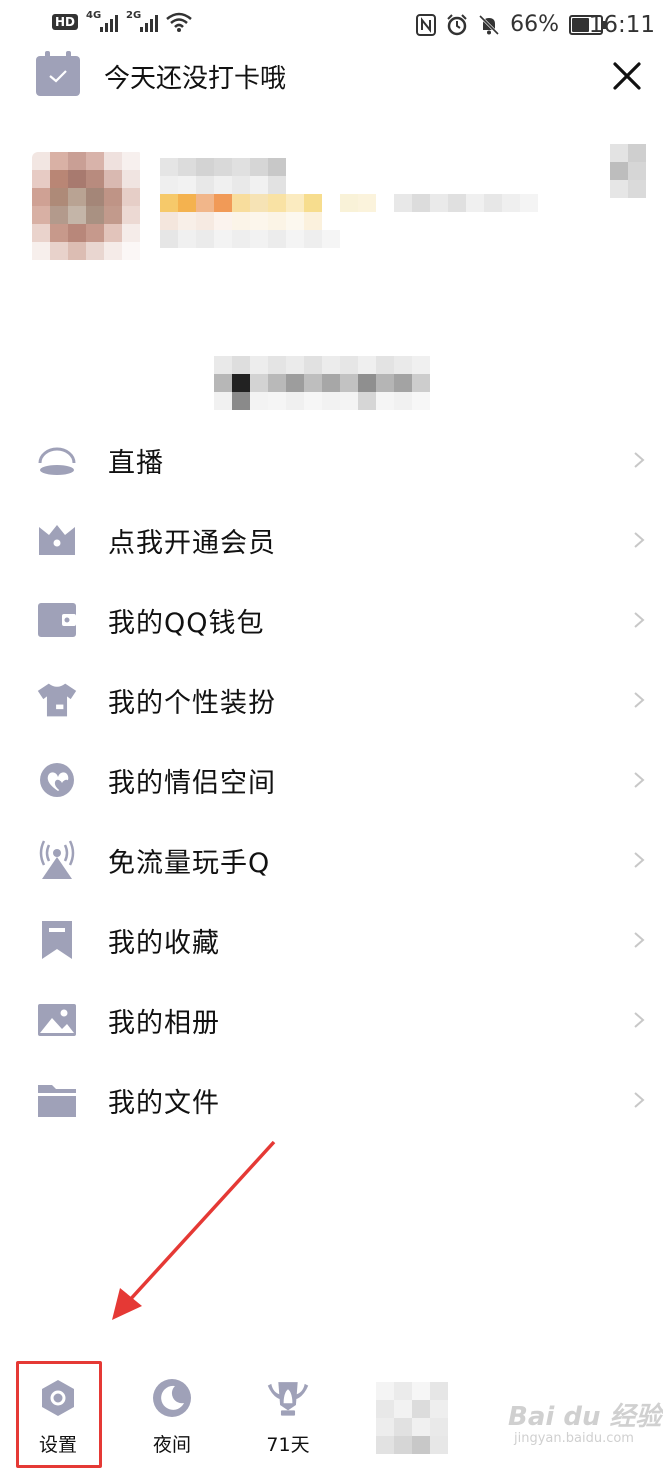  Describe the element at coordinates (331, 940) in the screenshot. I see `menu-item-favorites: 我的收藏` at that location.